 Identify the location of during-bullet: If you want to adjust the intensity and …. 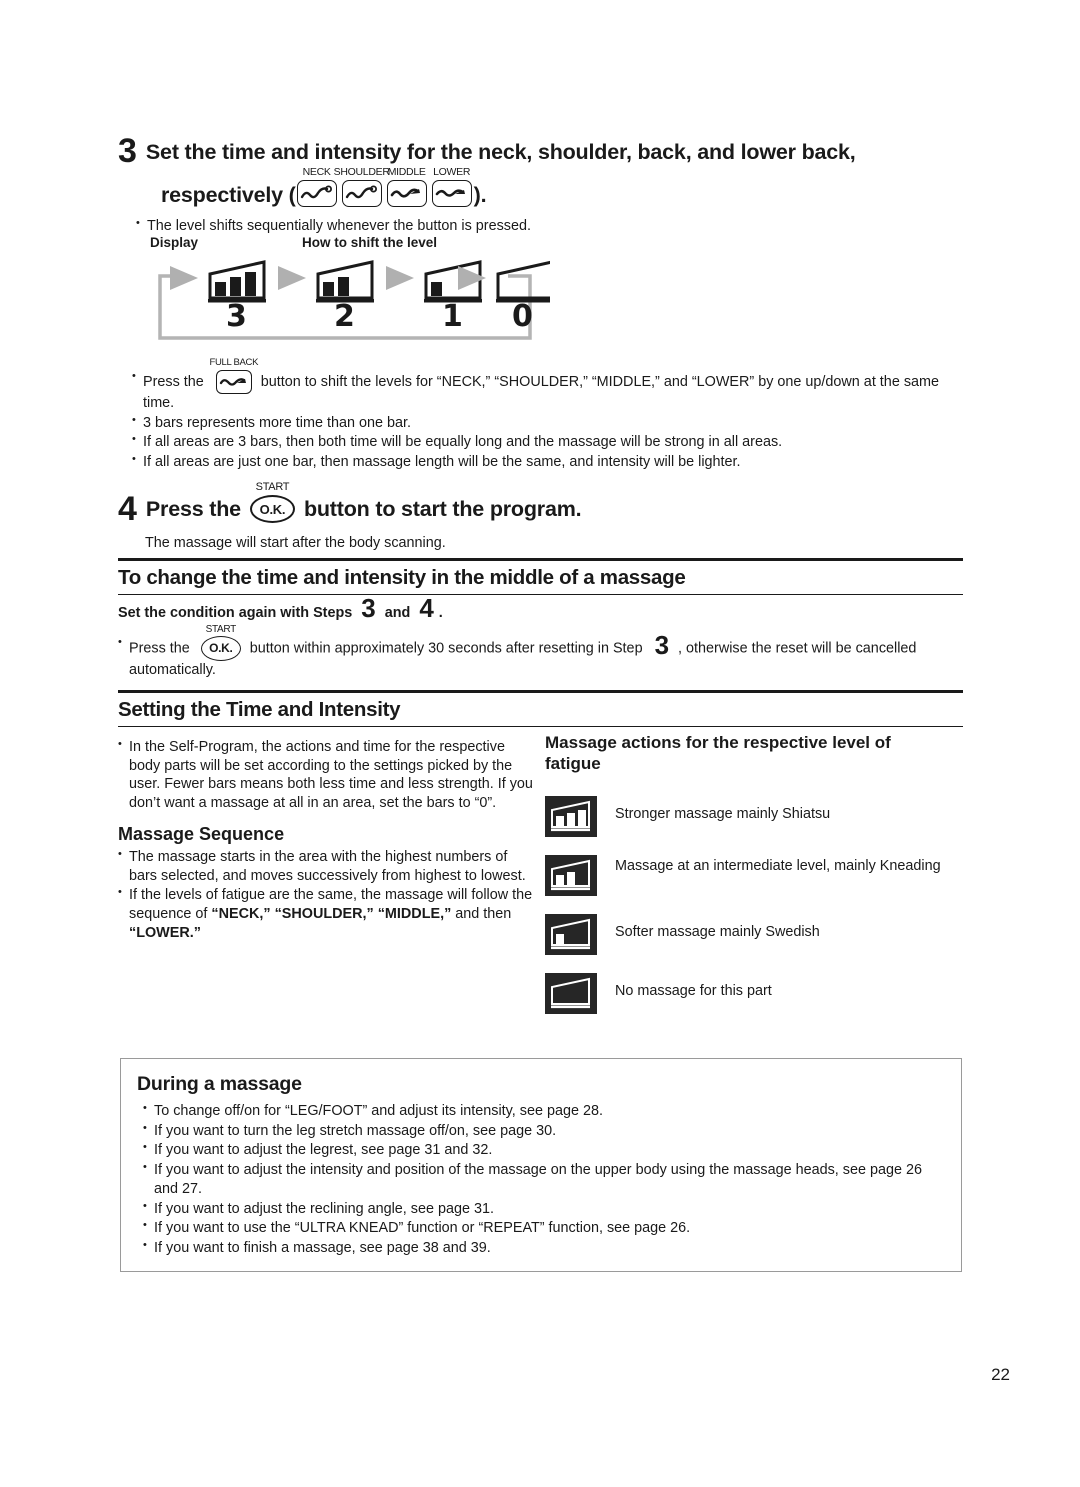
(543, 1179).